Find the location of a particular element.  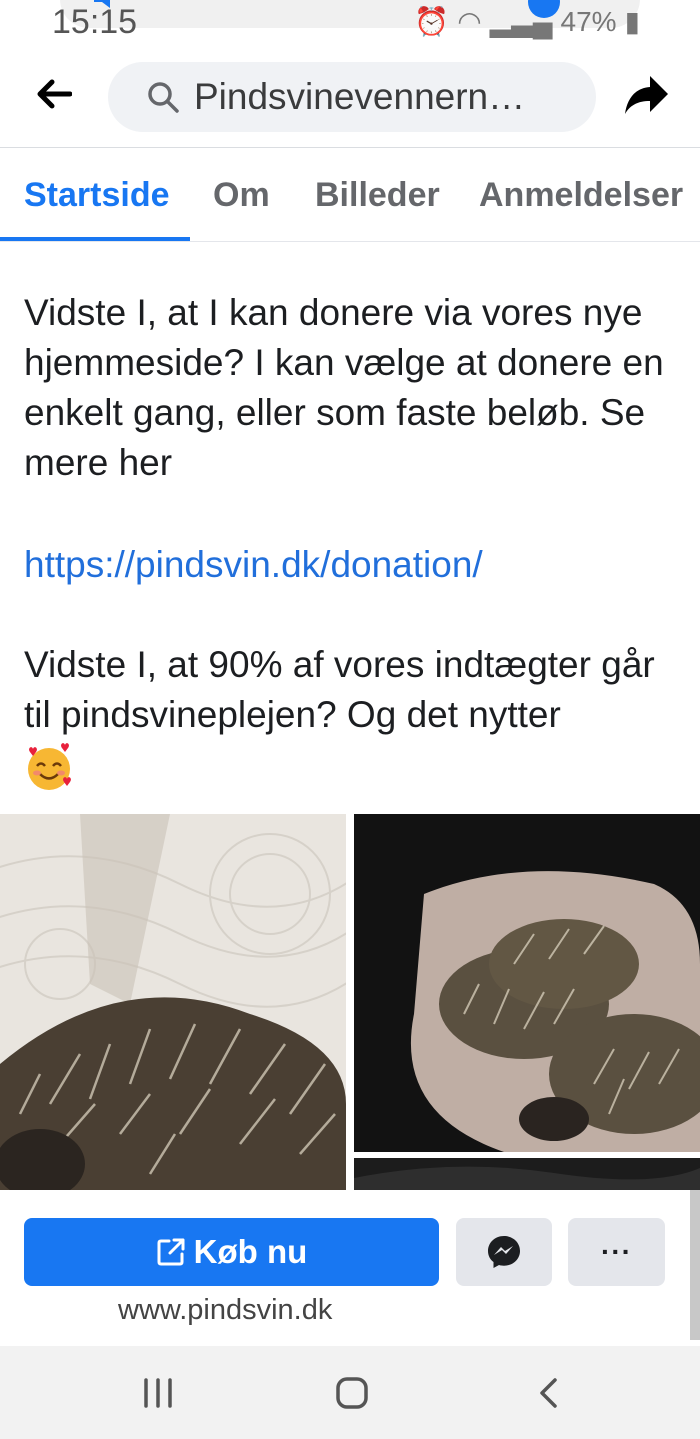

wifi-icon: ◠ is located at coordinates (469, 21).